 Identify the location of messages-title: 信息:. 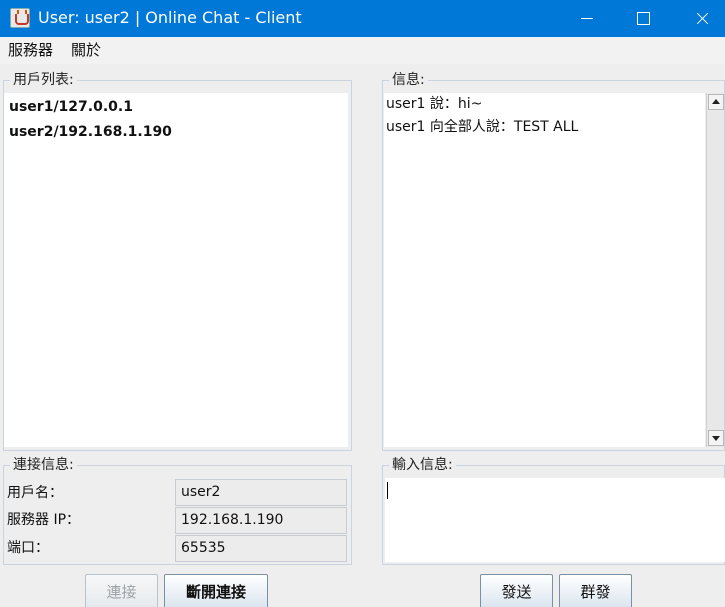
(408, 80).